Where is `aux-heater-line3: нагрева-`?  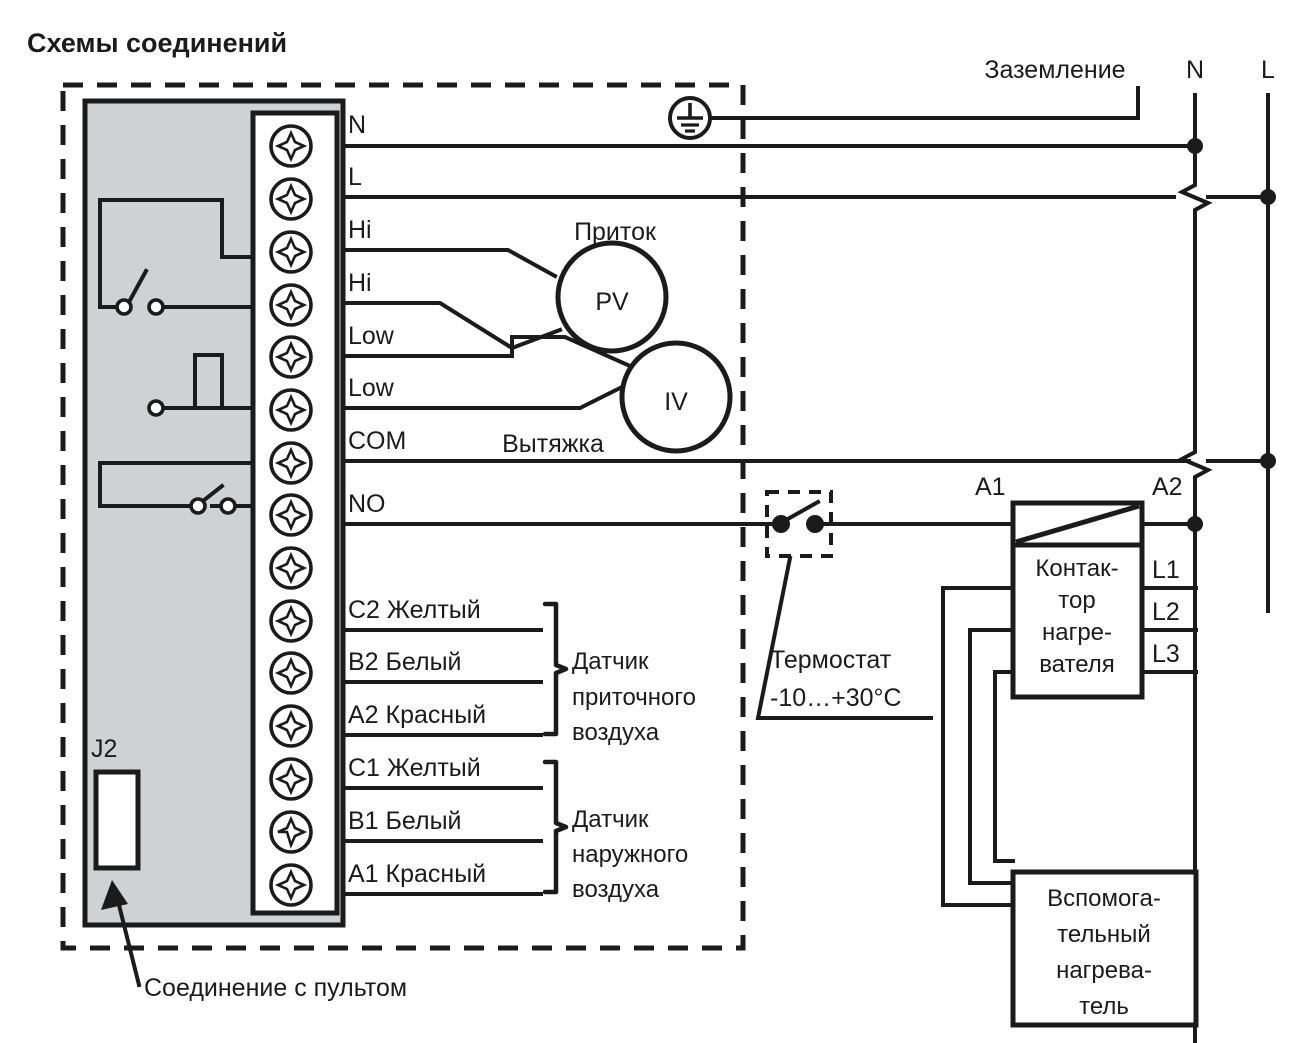
aux-heater-line3: нагрева- is located at coordinates (1104, 970).